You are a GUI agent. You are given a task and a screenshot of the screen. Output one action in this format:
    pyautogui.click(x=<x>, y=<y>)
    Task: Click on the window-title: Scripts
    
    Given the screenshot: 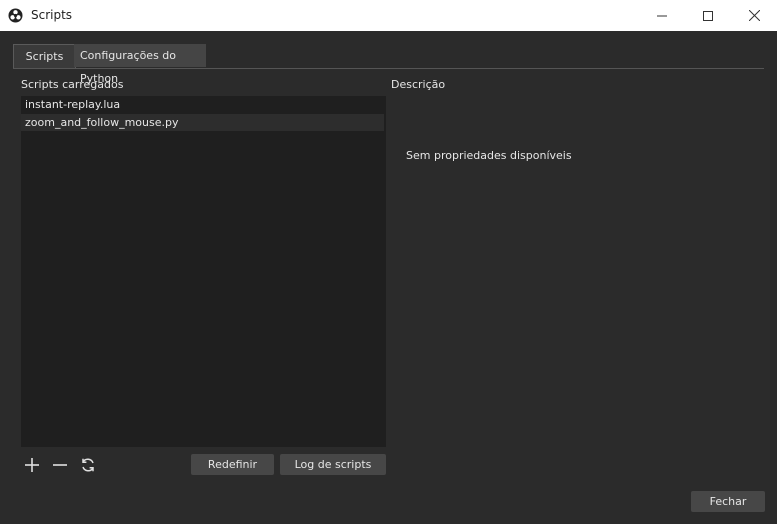 What is the action you would take?
    pyautogui.click(x=52, y=15)
    